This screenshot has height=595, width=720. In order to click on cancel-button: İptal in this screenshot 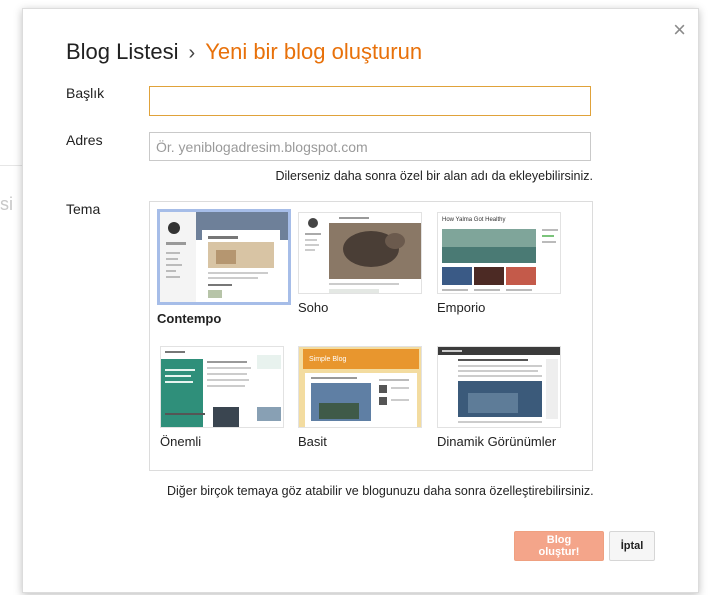, I will do `click(632, 546)`.